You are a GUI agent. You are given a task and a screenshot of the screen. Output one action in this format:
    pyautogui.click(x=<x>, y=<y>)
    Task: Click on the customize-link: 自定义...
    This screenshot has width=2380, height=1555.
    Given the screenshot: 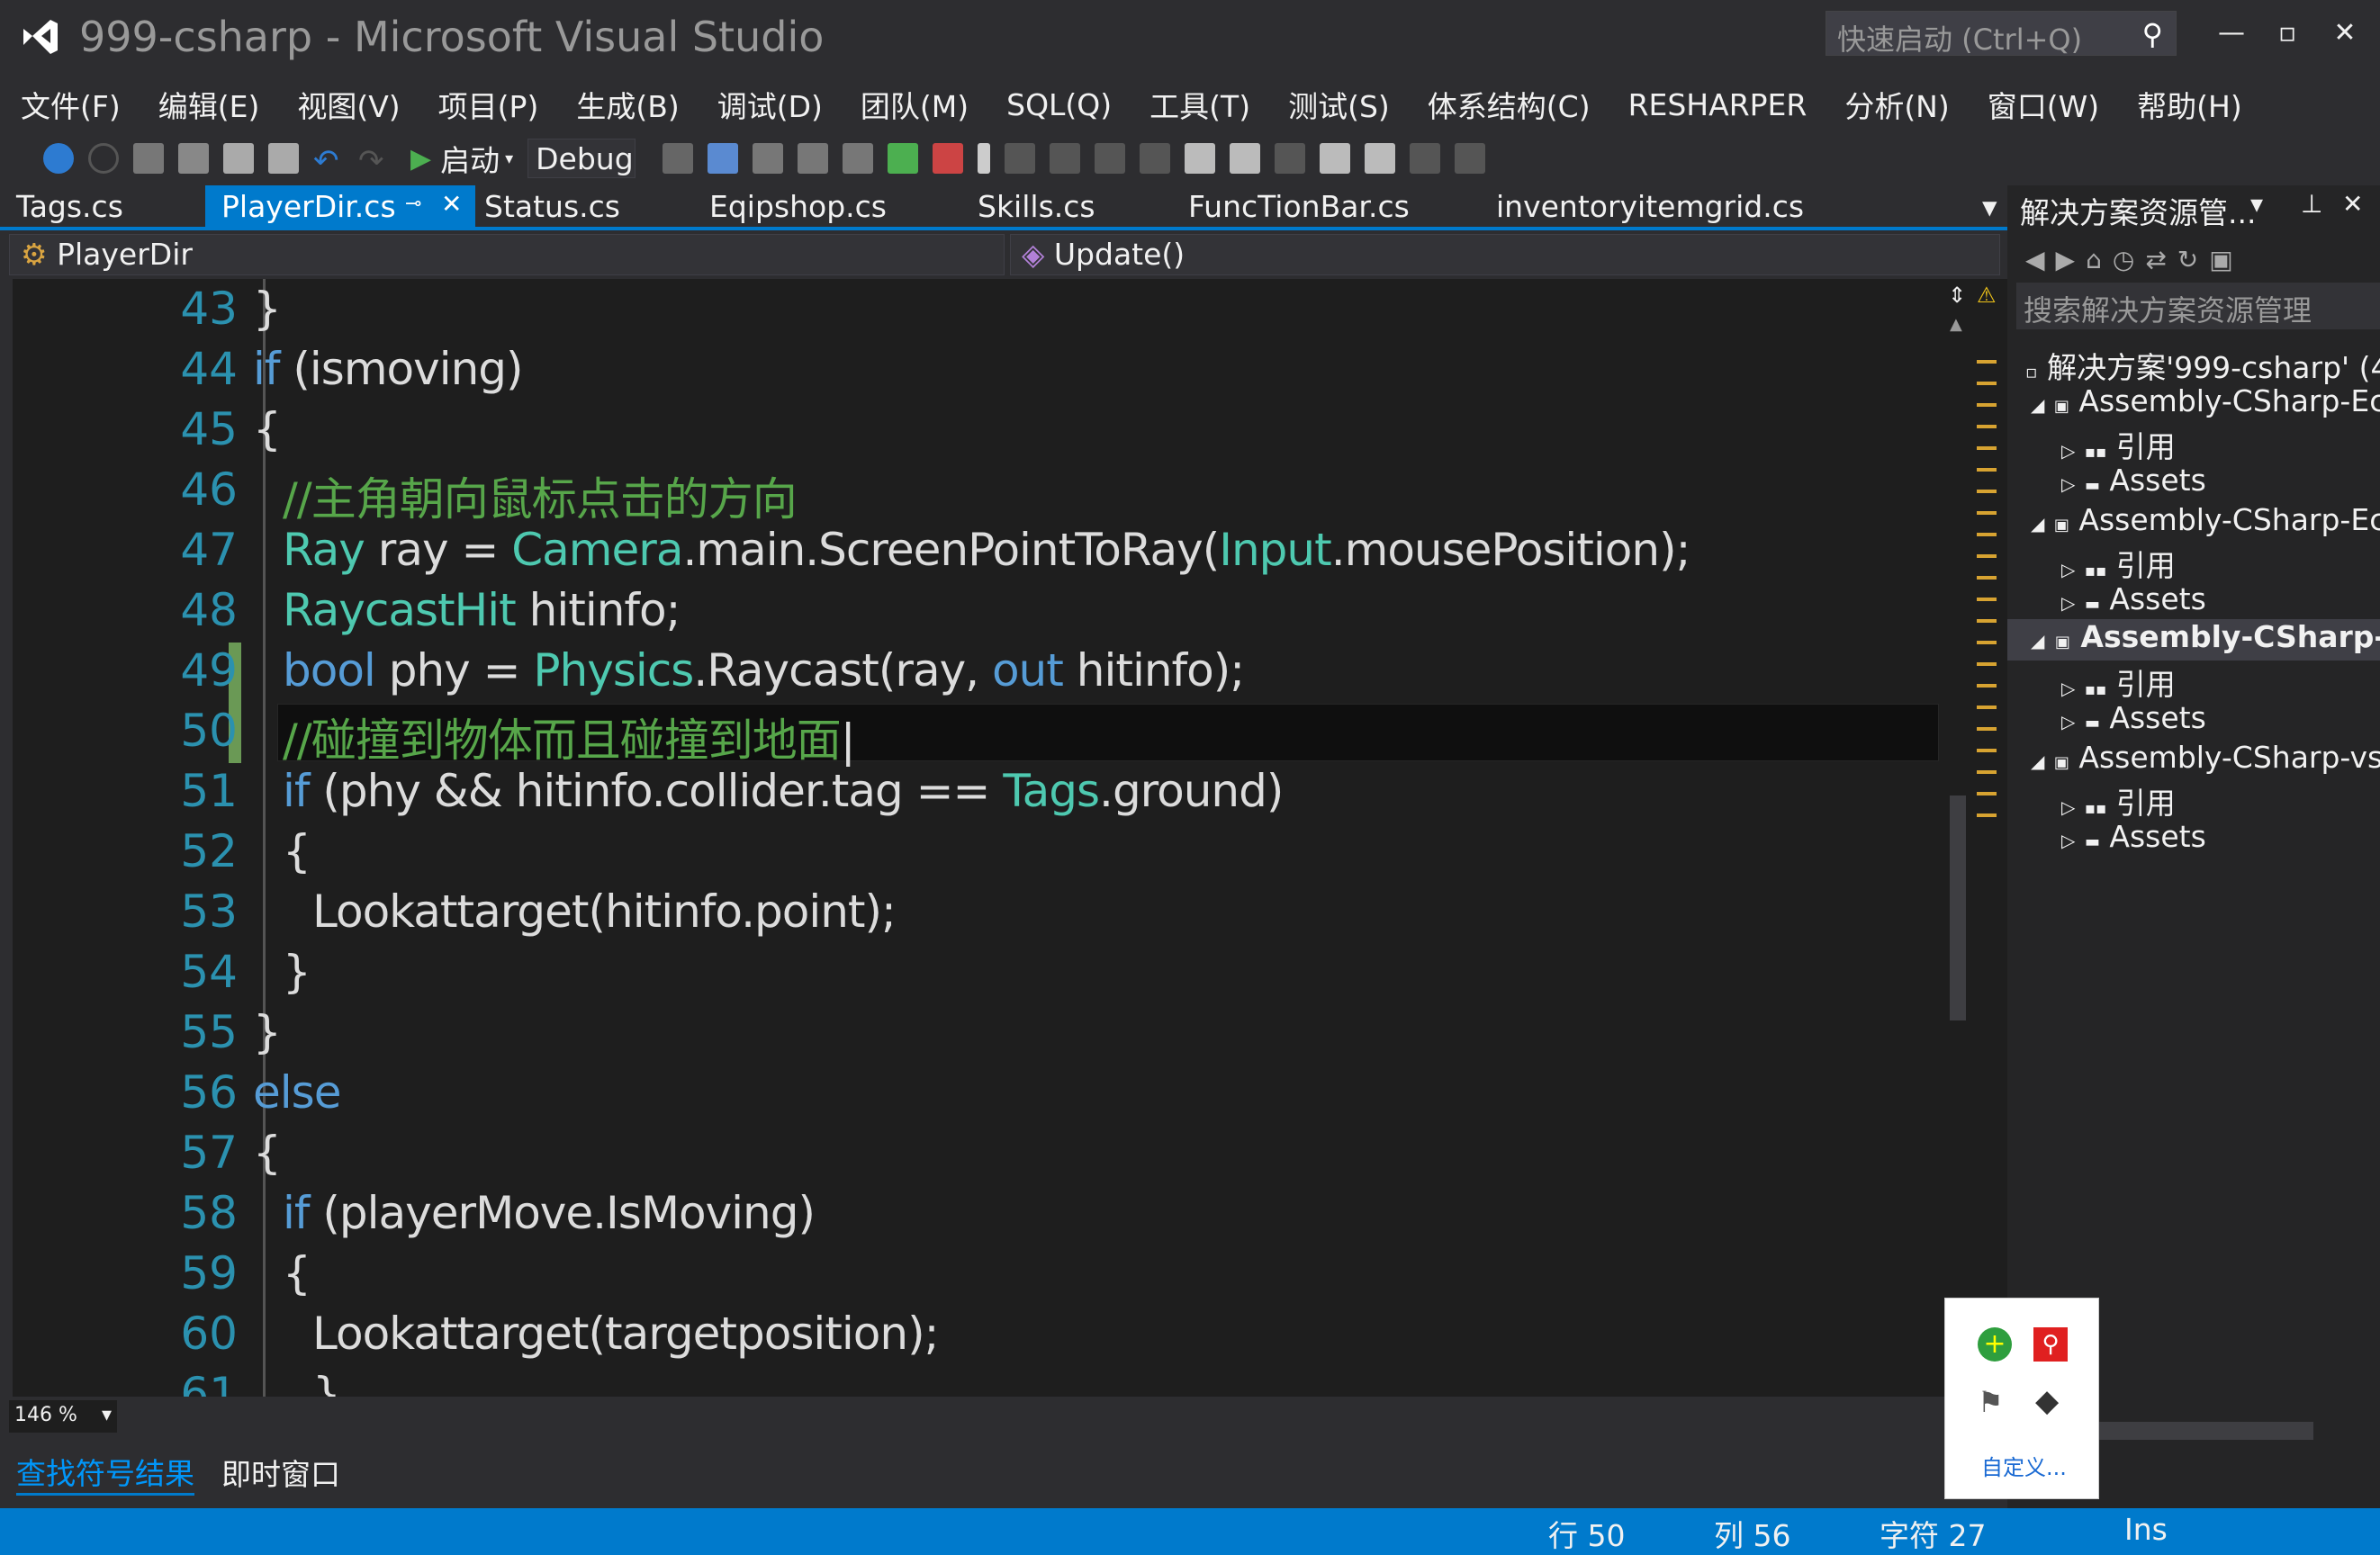 What is the action you would take?
    pyautogui.click(x=2024, y=1465)
    